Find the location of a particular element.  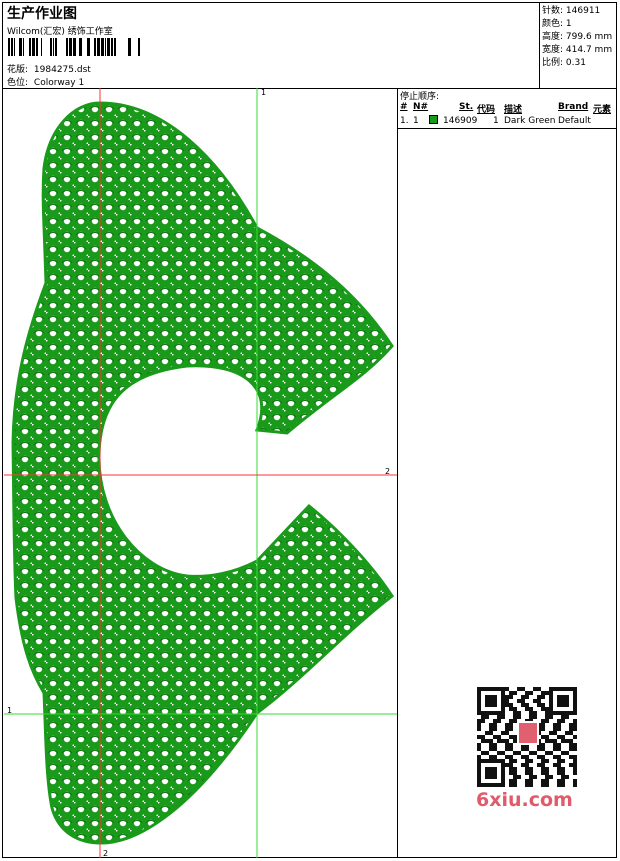

colorway-row: 色位: Colorway 1 is located at coordinates (45, 81).